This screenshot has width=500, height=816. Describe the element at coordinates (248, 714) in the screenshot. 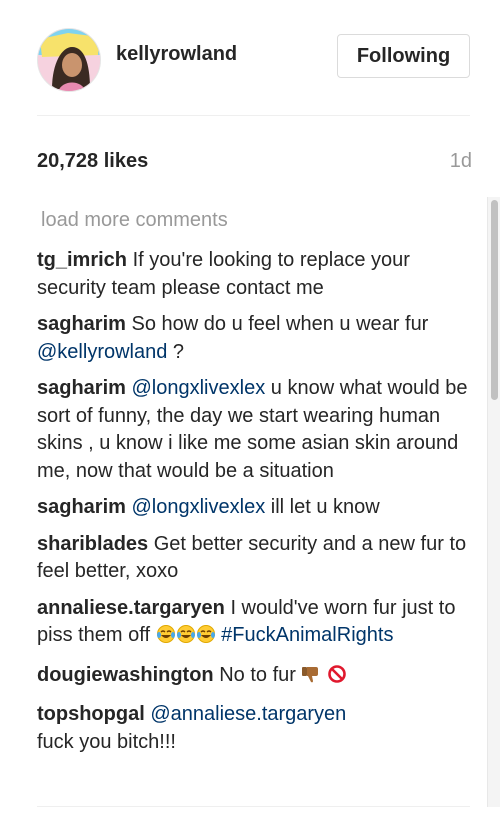

I see `comment-mention: @annaliese.targaryen` at that location.